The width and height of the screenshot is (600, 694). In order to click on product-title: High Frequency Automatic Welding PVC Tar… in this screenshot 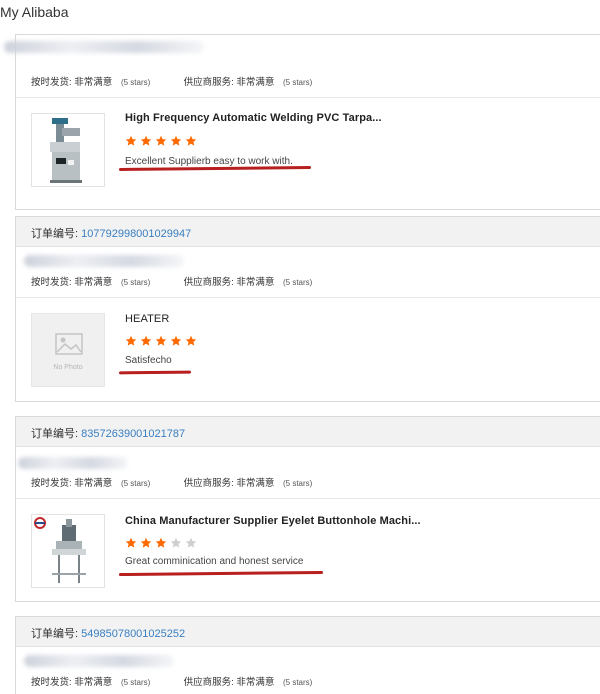, I will do `click(253, 118)`.